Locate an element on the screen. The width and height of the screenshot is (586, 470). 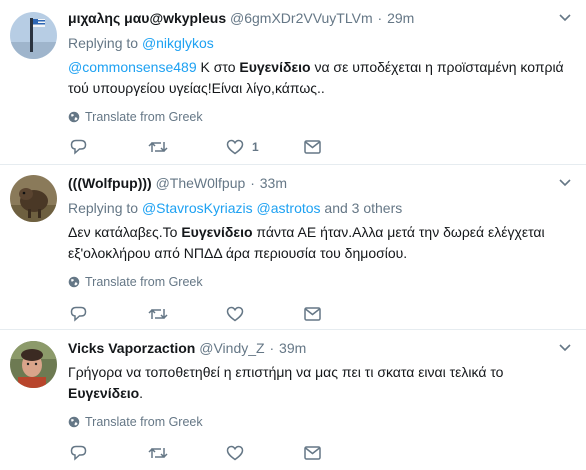
user-handle: @Vindy_Z is located at coordinates (231, 348).